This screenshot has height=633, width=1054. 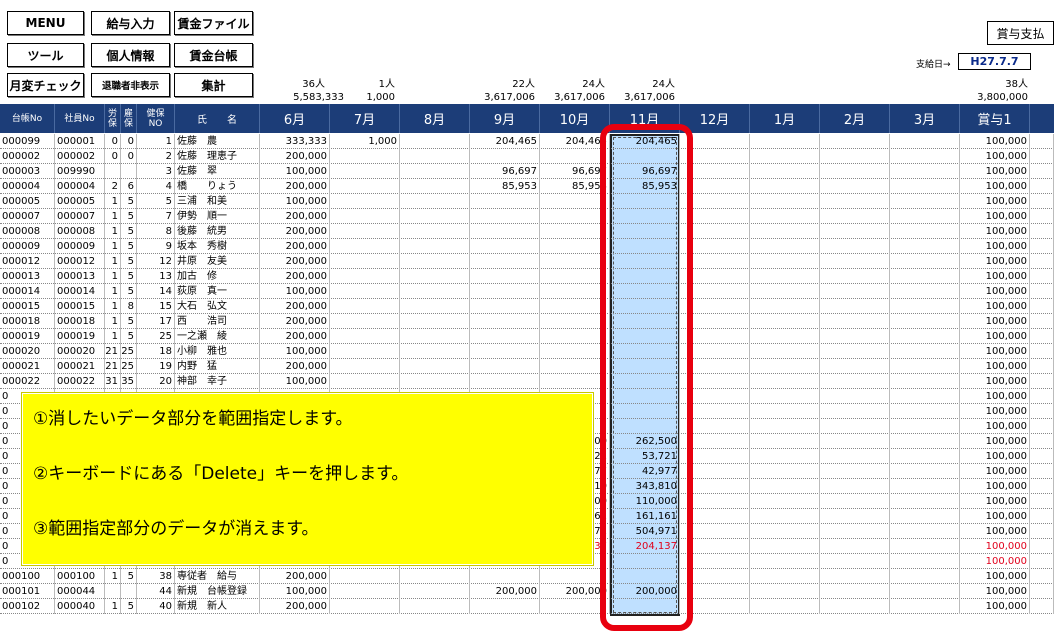 What do you see at coordinates (80, 201) in the screenshot?
I see `cell-emp: 000005` at bounding box center [80, 201].